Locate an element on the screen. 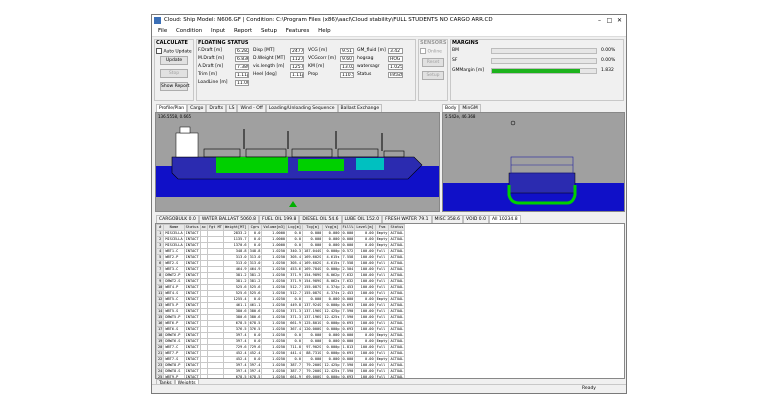  column-header: Fill% is located at coordinates (348, 227).